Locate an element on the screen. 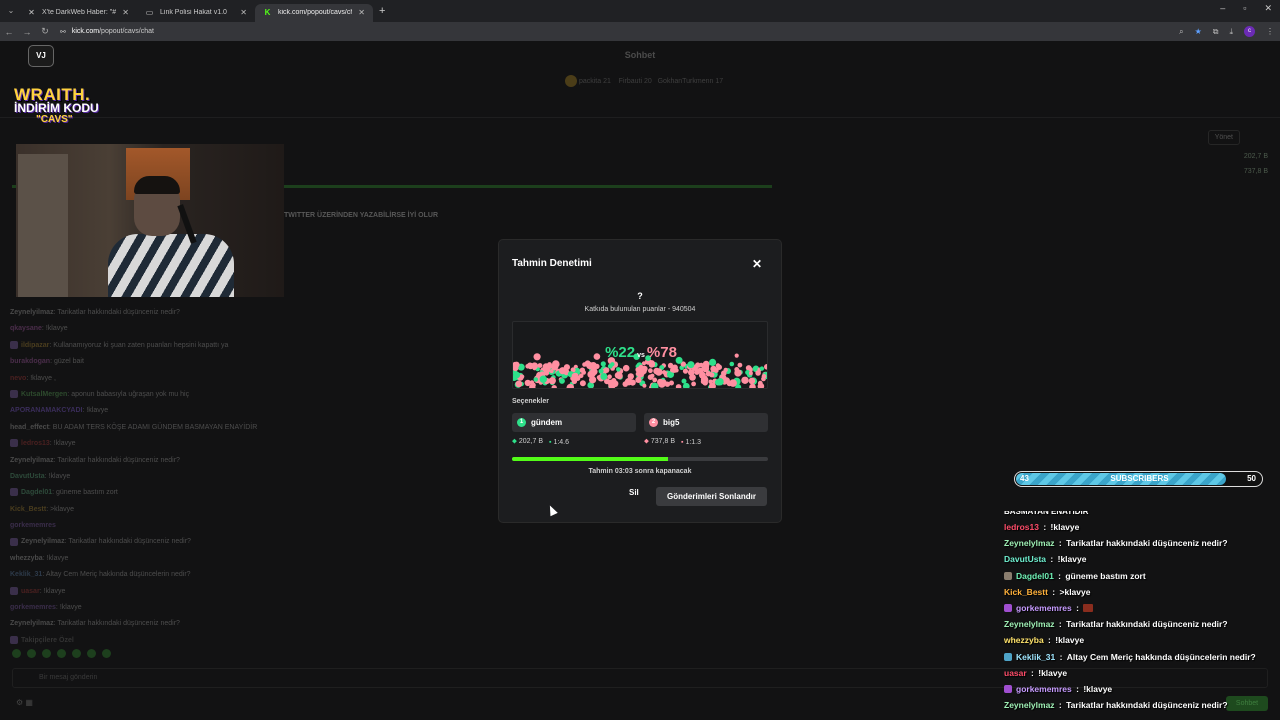  forward-icon: → is located at coordinates (27, 32).